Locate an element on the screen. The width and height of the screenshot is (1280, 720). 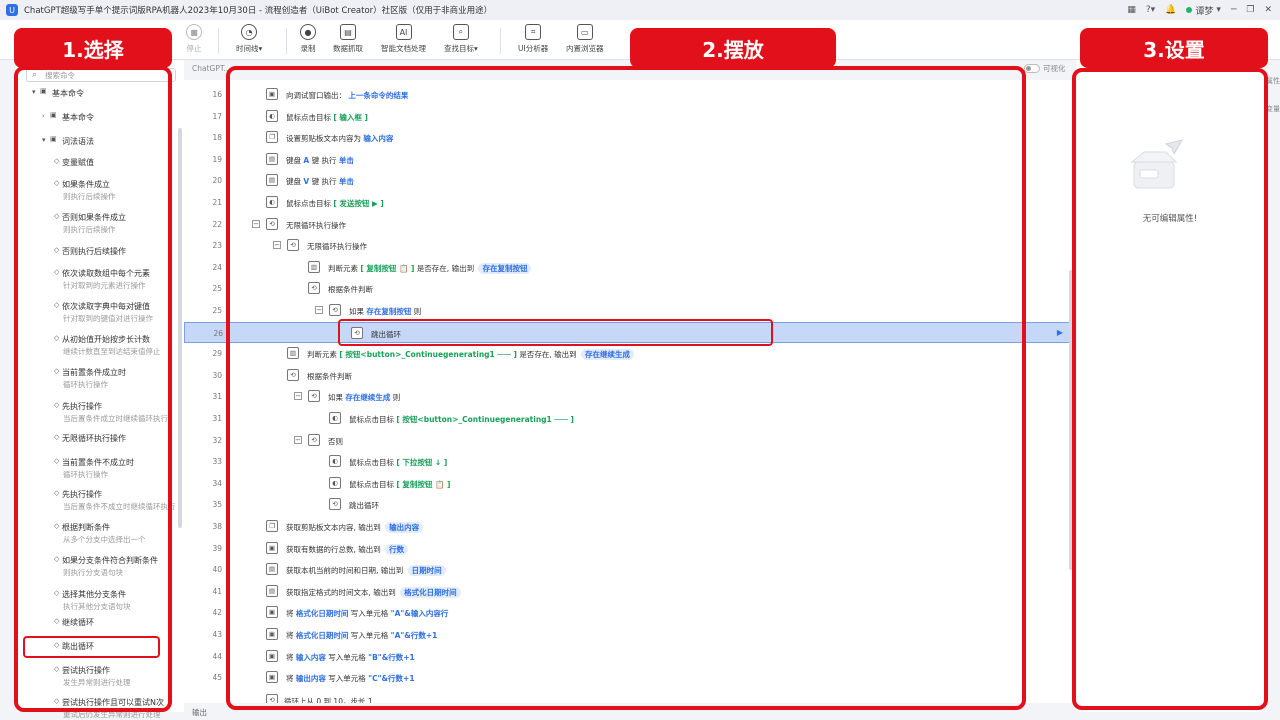
bell-icon: 🔔 is located at coordinates (1170, 10).